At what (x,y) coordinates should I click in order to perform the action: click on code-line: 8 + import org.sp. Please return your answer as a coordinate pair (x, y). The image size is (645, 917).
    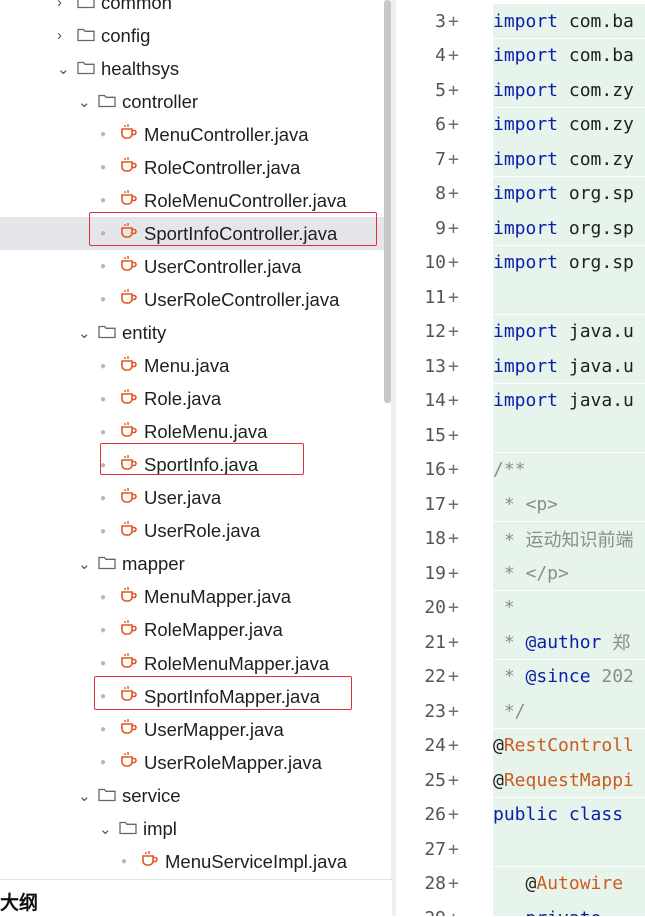
    Looking at the image, I should click on (520, 193).